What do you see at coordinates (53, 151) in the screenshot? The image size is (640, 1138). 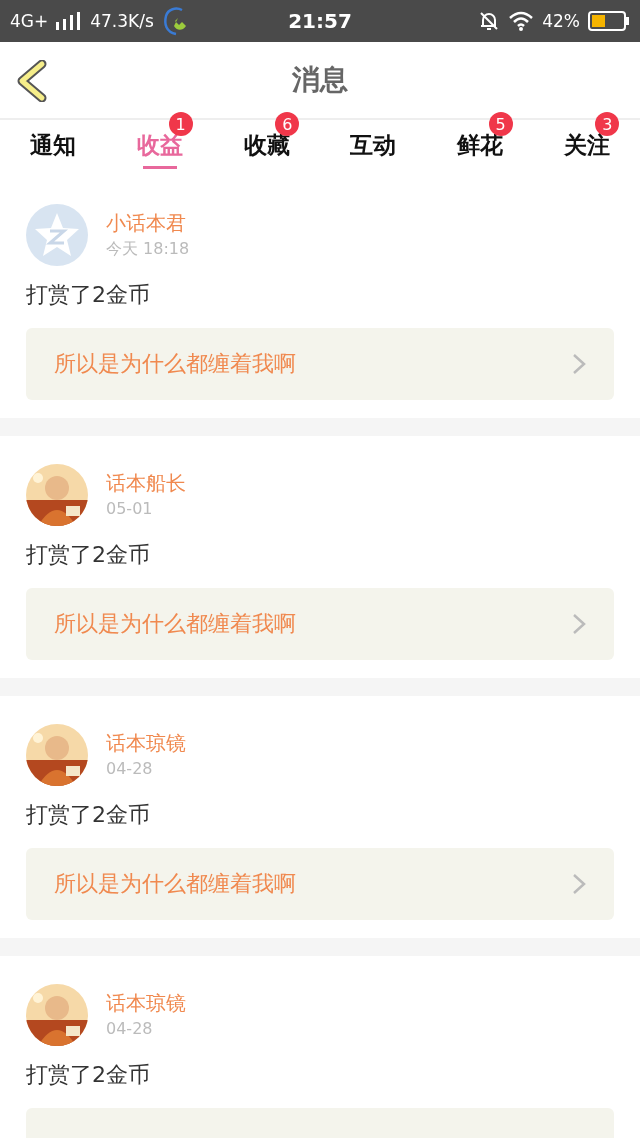 I see `tab: 通知` at bounding box center [53, 151].